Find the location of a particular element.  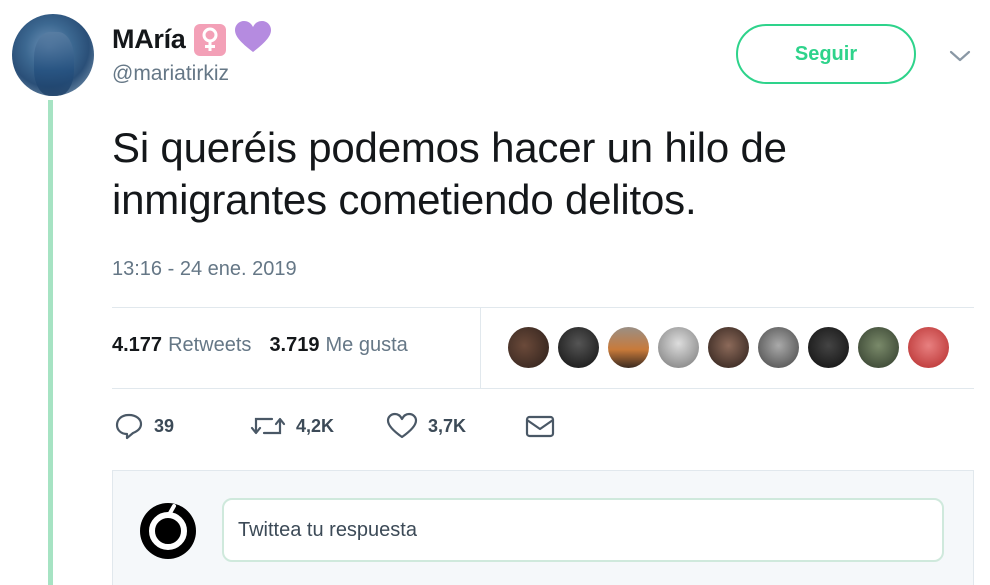

tweet-timestamp: 13:16 - 24 ene. 2019 is located at coordinates (204, 269).